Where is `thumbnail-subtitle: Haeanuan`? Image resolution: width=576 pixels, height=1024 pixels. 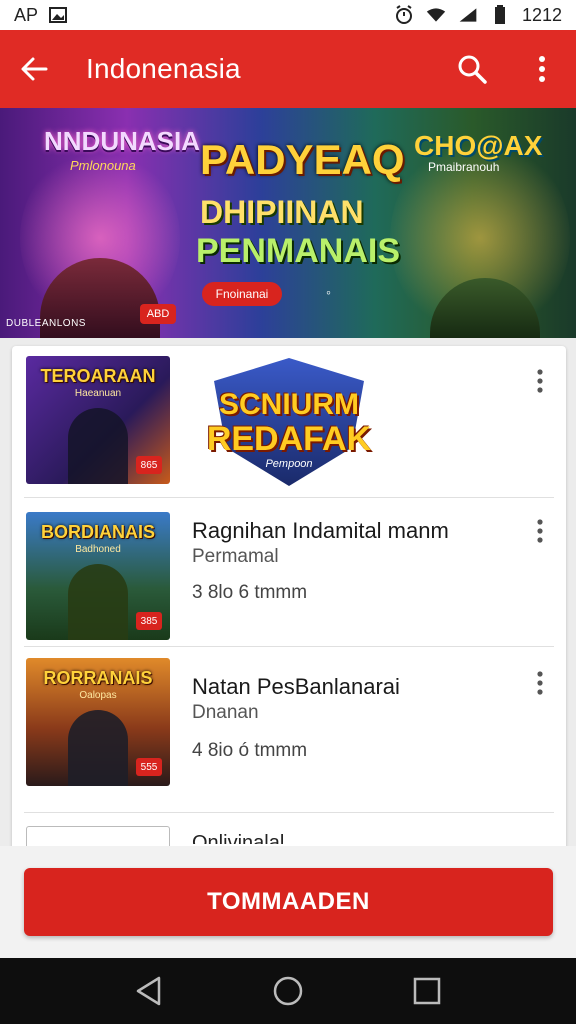
thumbnail-subtitle: Haeanuan is located at coordinates (98, 393).